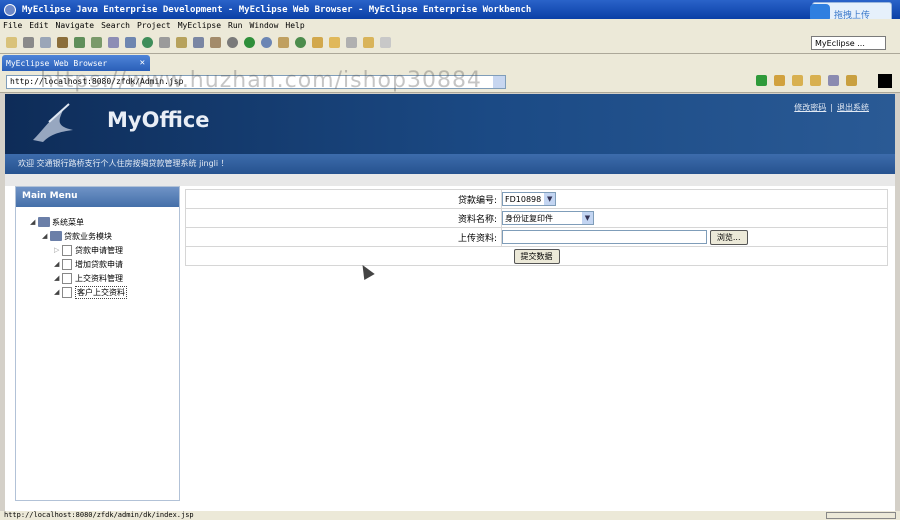 This screenshot has height=520, width=900. What do you see at coordinates (53, 122) in the screenshot?
I see `bird-logo-icon` at bounding box center [53, 122].